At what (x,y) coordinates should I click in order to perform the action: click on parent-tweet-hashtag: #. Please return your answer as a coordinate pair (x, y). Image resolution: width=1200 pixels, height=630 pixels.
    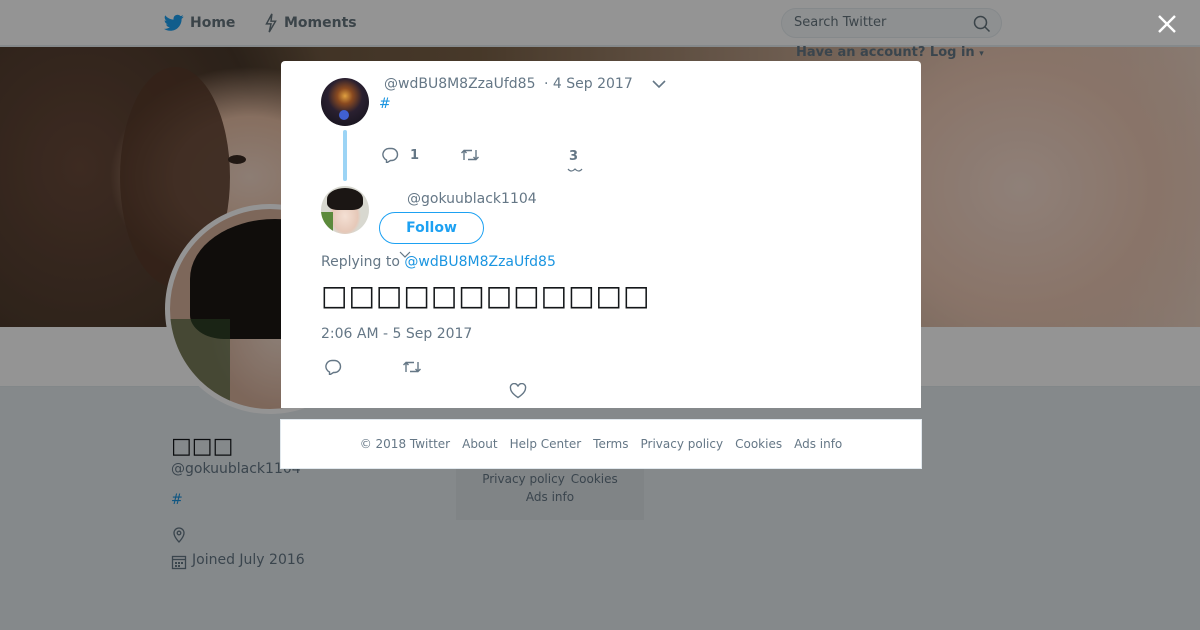
    Looking at the image, I should click on (385, 104).